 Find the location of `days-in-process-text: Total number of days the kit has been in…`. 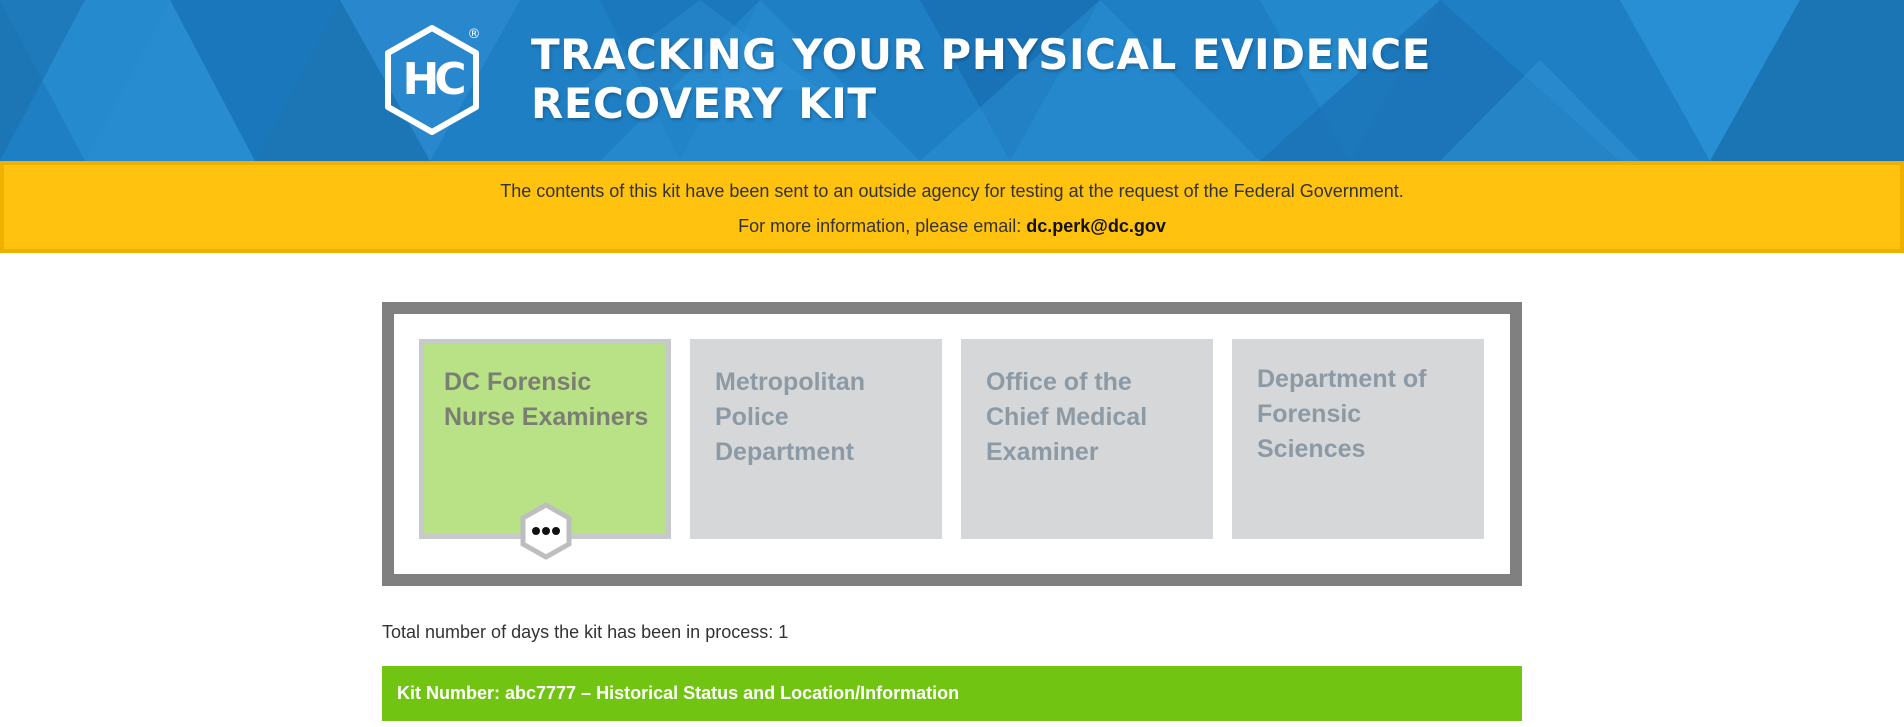

days-in-process-text: Total number of days the kit has been in… is located at coordinates (585, 632).